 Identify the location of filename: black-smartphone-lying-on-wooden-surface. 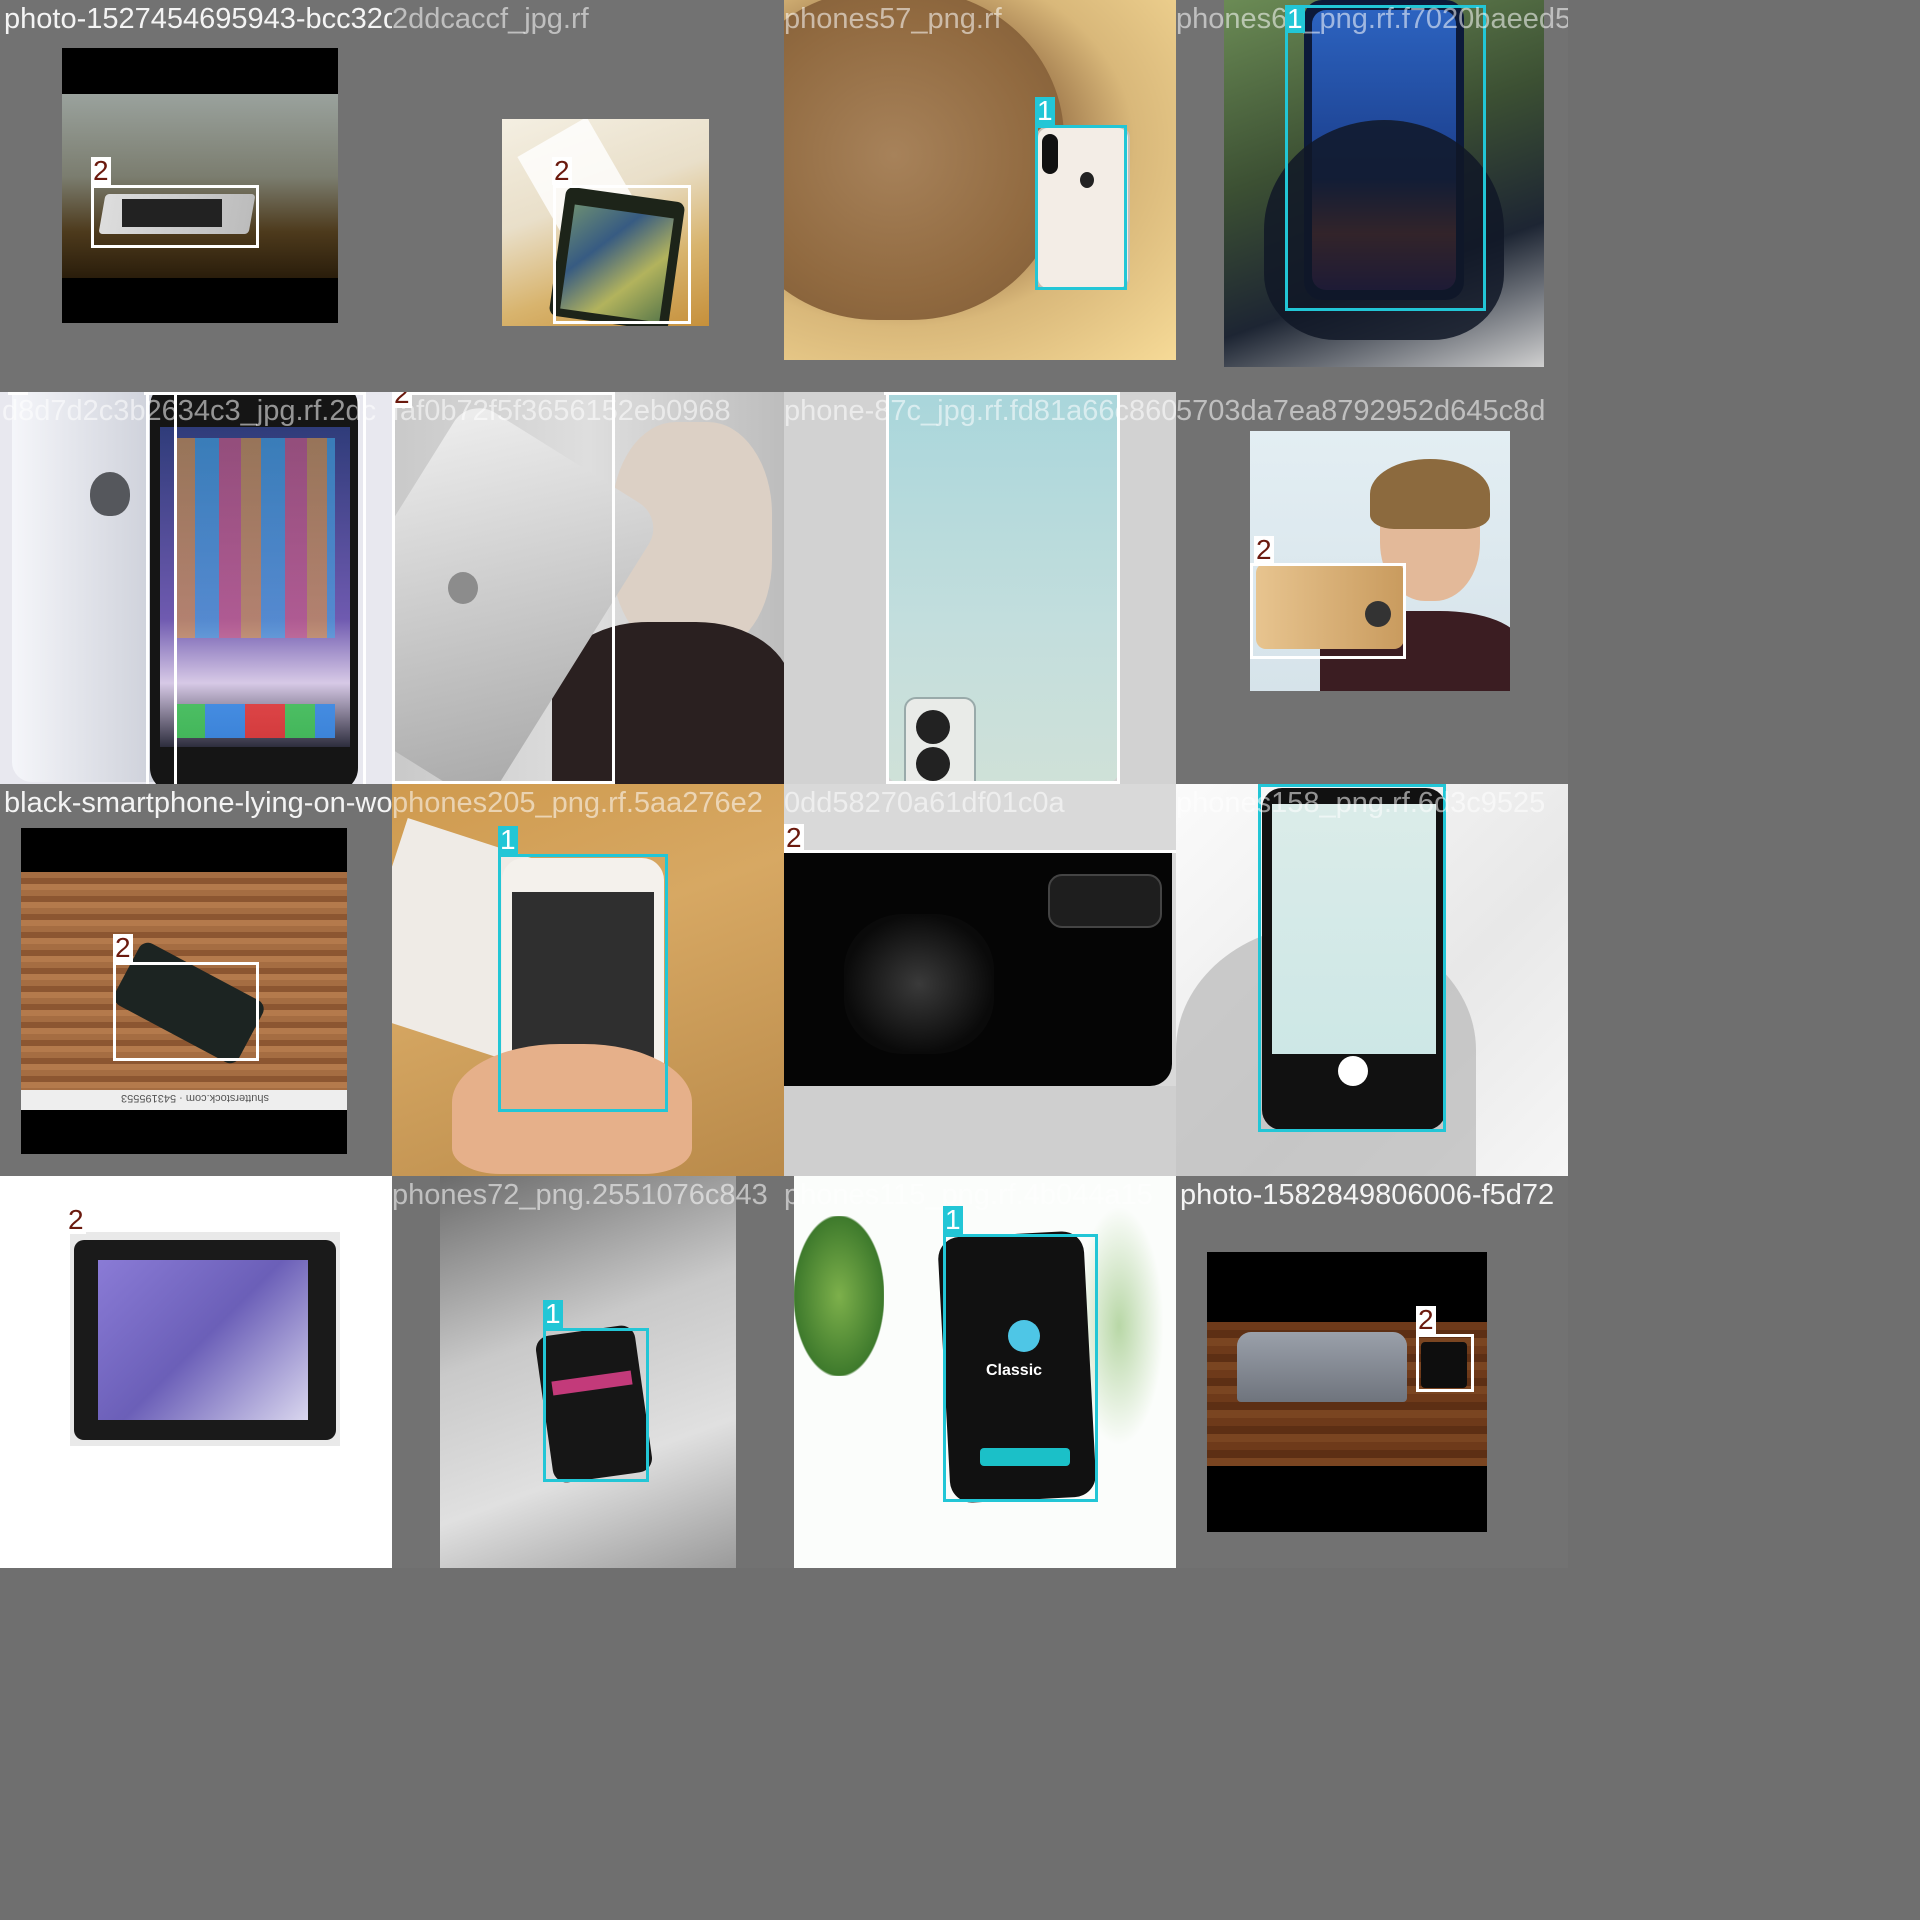
(198, 803).